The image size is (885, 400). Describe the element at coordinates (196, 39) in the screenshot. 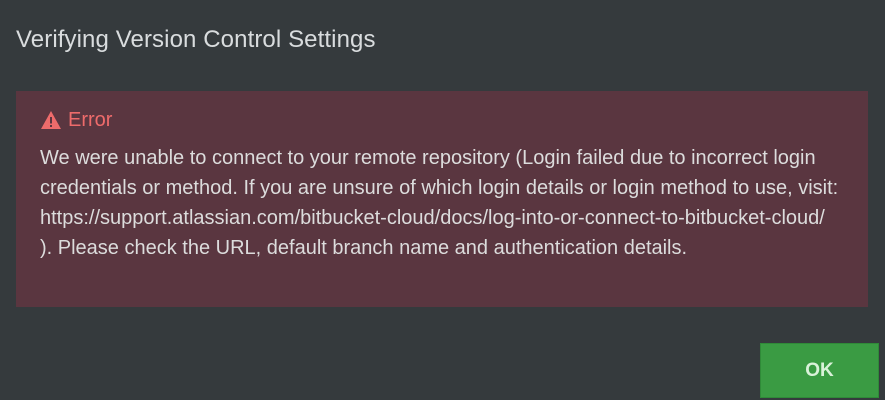

I see `dialog-title: Verifying Version Control Settings` at that location.